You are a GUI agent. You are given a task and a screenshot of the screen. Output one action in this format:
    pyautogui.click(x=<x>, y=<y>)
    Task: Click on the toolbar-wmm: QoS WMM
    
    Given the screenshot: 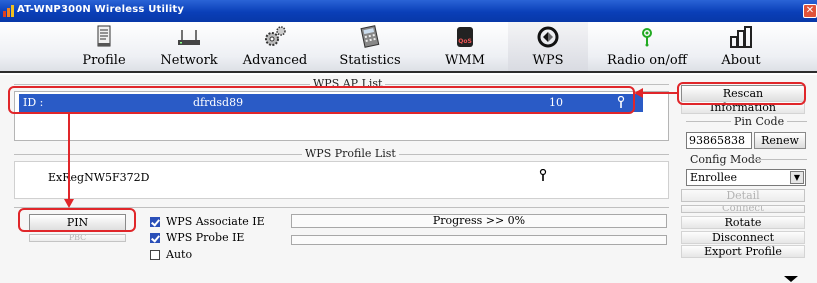 What is the action you would take?
    pyautogui.click(x=465, y=46)
    